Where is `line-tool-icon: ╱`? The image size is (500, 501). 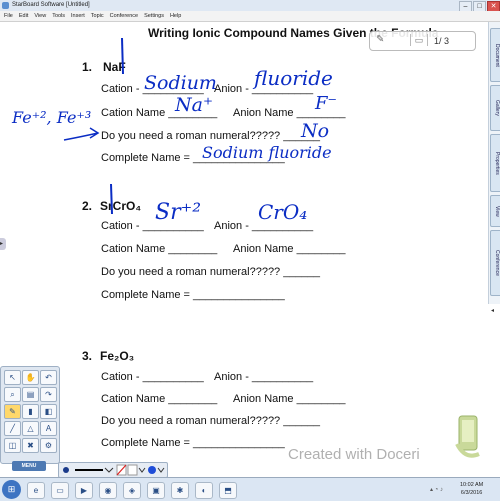
line-tool-icon: ╱ is located at coordinates (12, 428).